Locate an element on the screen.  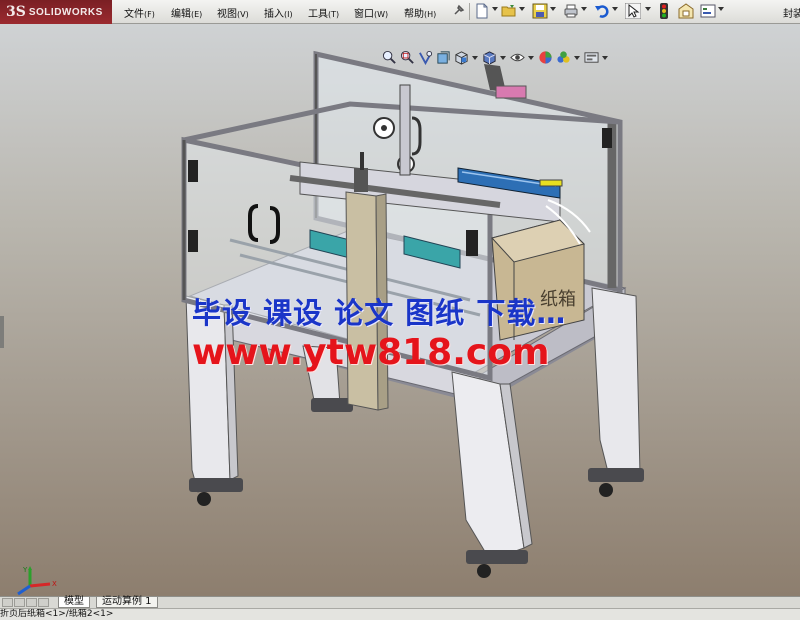
ds-logo-icon: 3S is located at coordinates (16, 12).